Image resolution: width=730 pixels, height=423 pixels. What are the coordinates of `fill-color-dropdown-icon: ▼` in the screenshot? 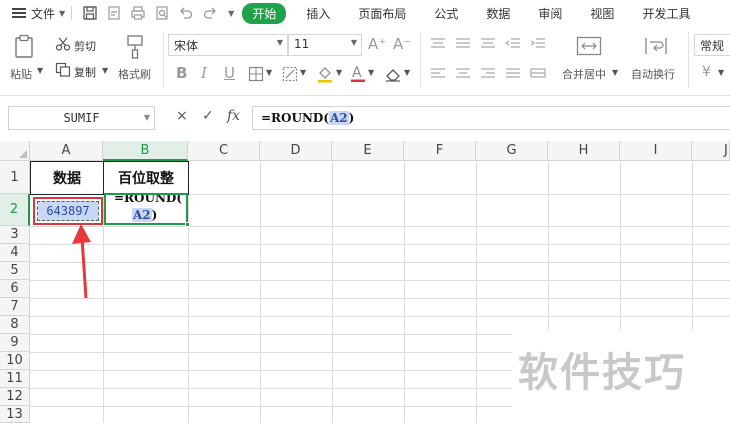 It's located at (339, 72).